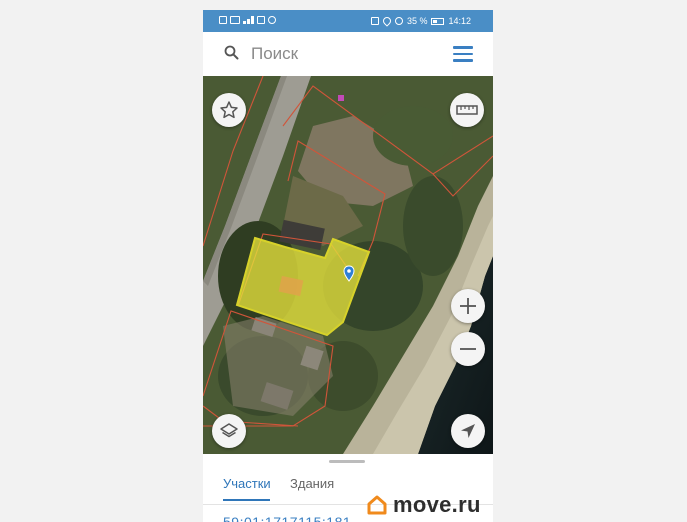 The image size is (687, 522). I want to click on minus-icon, so click(468, 349).